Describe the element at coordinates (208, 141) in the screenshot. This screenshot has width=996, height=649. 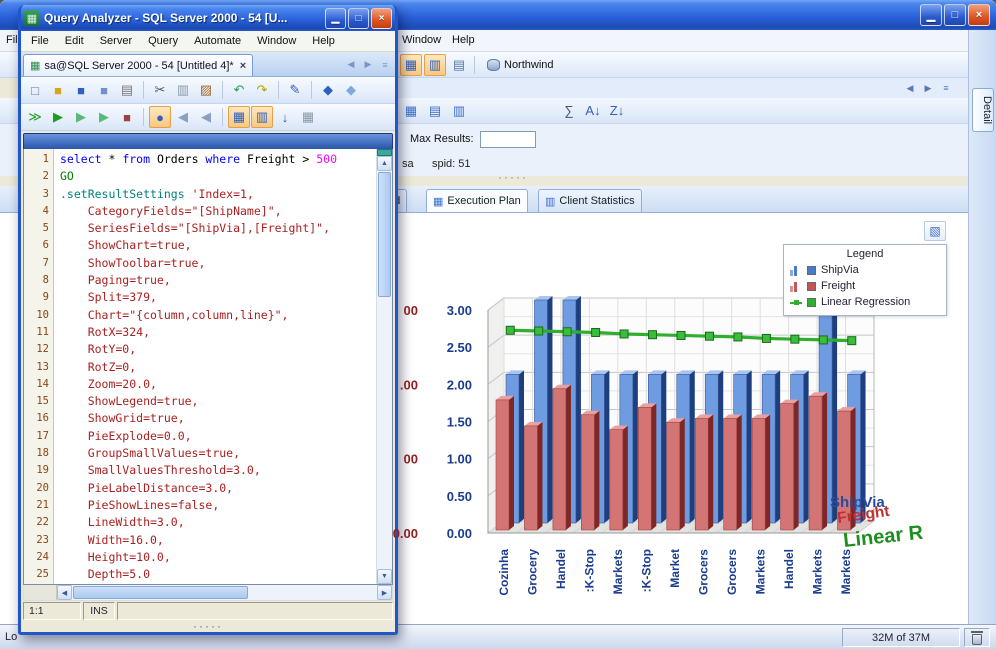
I see `editor-pane-header` at that location.